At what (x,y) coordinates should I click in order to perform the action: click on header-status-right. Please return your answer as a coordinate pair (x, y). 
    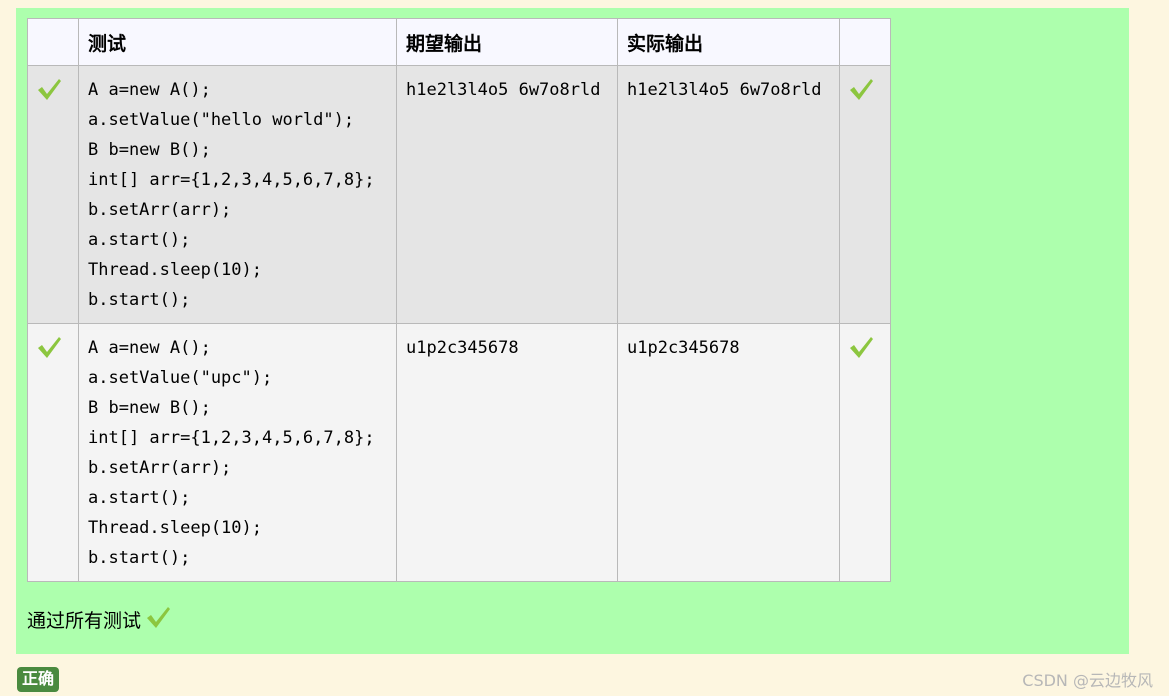
    Looking at the image, I should click on (865, 42).